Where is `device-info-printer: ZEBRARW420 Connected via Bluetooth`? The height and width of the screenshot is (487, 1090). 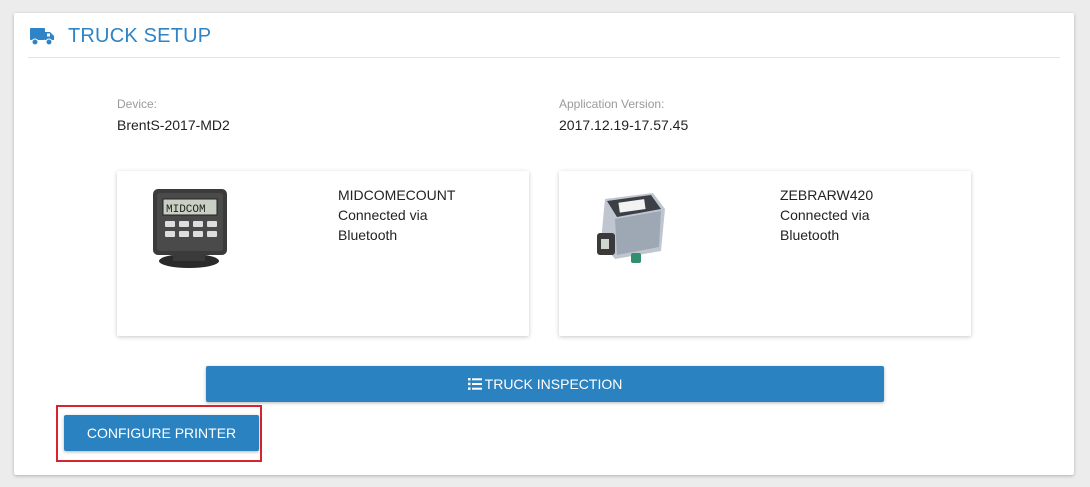
device-info-printer: ZEBRARW420 Connected via Bluetooth is located at coordinates (865, 215).